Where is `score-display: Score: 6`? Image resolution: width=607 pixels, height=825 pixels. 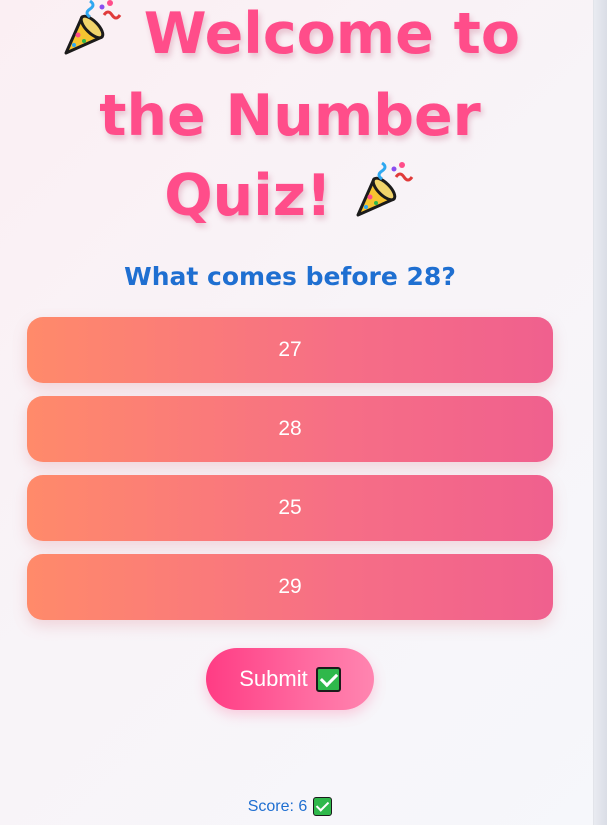
score-display: Score: 6 is located at coordinates (290, 806).